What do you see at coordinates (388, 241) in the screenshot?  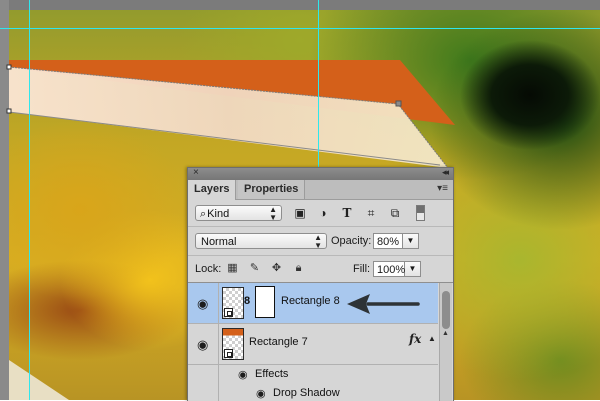 I see `opacity-input: 80%` at bounding box center [388, 241].